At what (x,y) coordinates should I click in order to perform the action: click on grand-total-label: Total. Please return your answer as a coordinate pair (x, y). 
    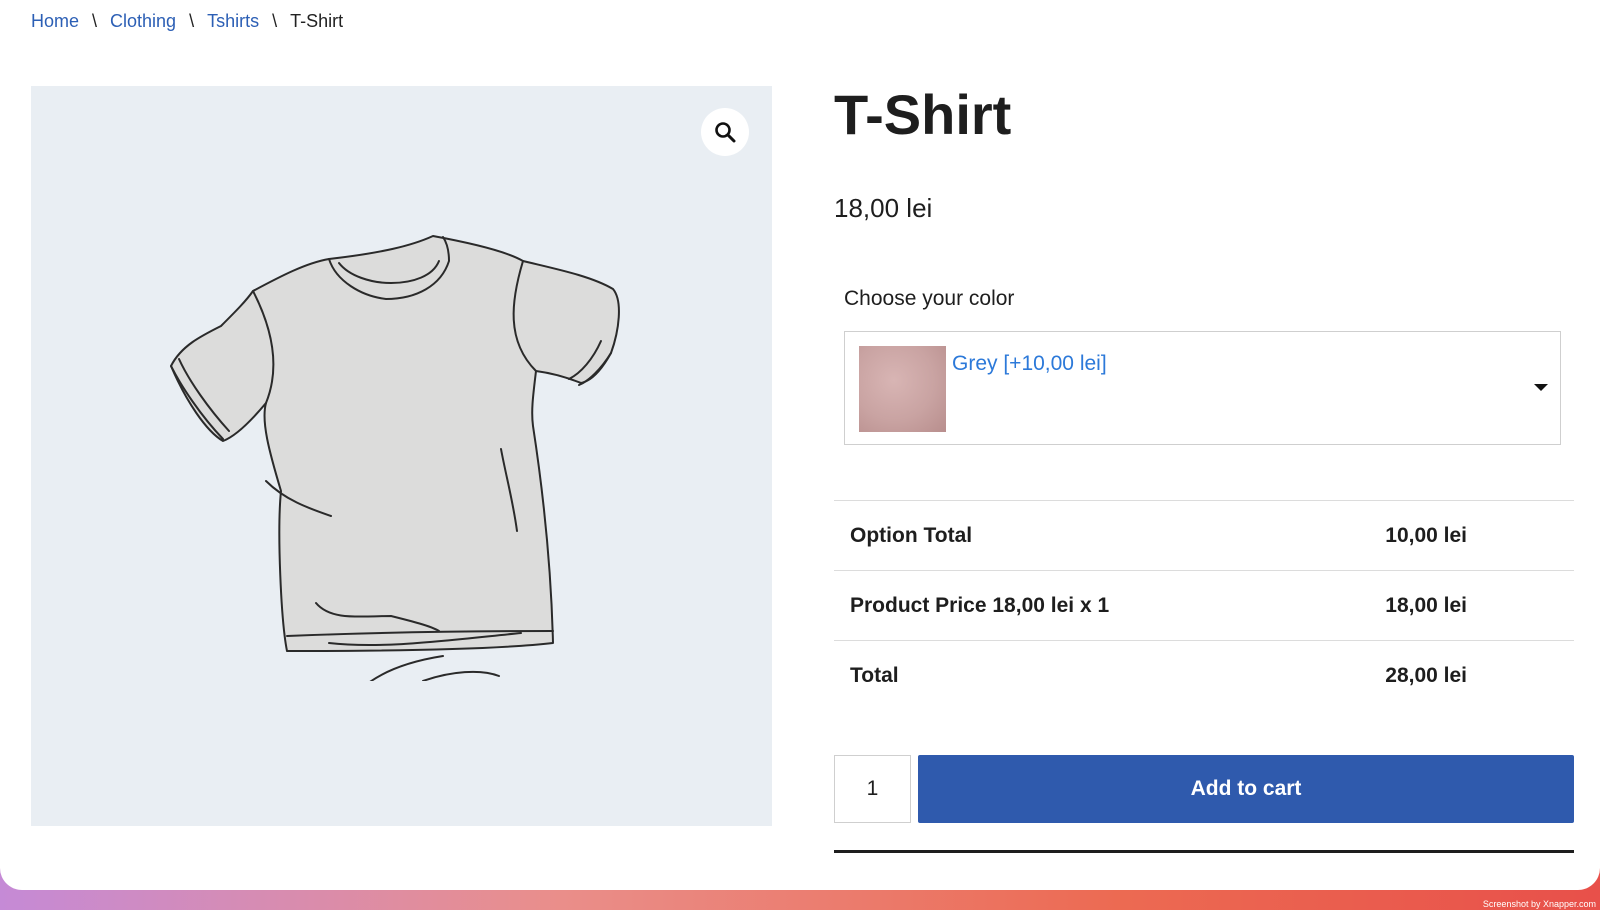
    Looking at the image, I should click on (874, 675).